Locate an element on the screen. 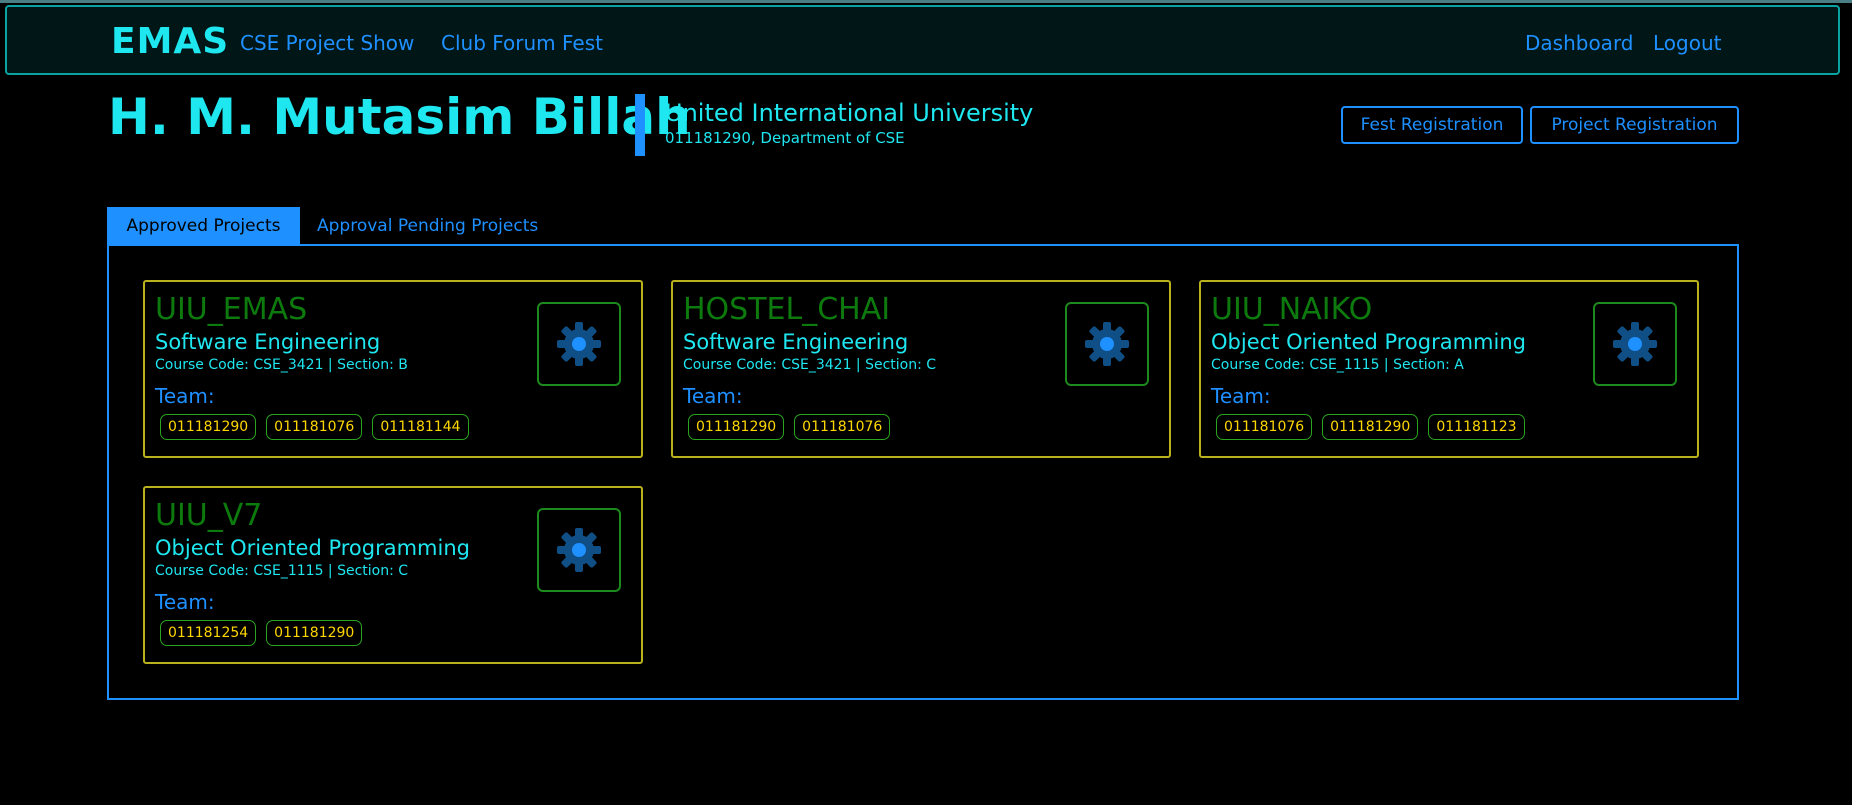 This screenshot has width=1852, height=805. team-members: 011181254 011181290 is located at coordinates (261, 633).